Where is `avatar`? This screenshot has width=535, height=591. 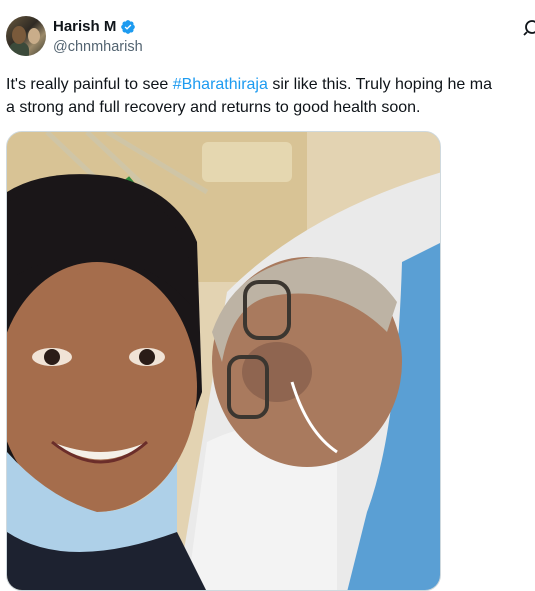 avatar is located at coordinates (26, 36).